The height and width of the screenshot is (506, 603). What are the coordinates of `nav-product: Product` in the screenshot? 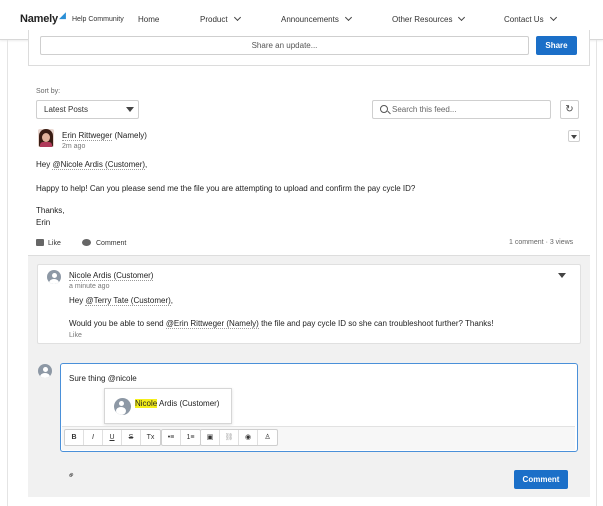 It's located at (220, 18).